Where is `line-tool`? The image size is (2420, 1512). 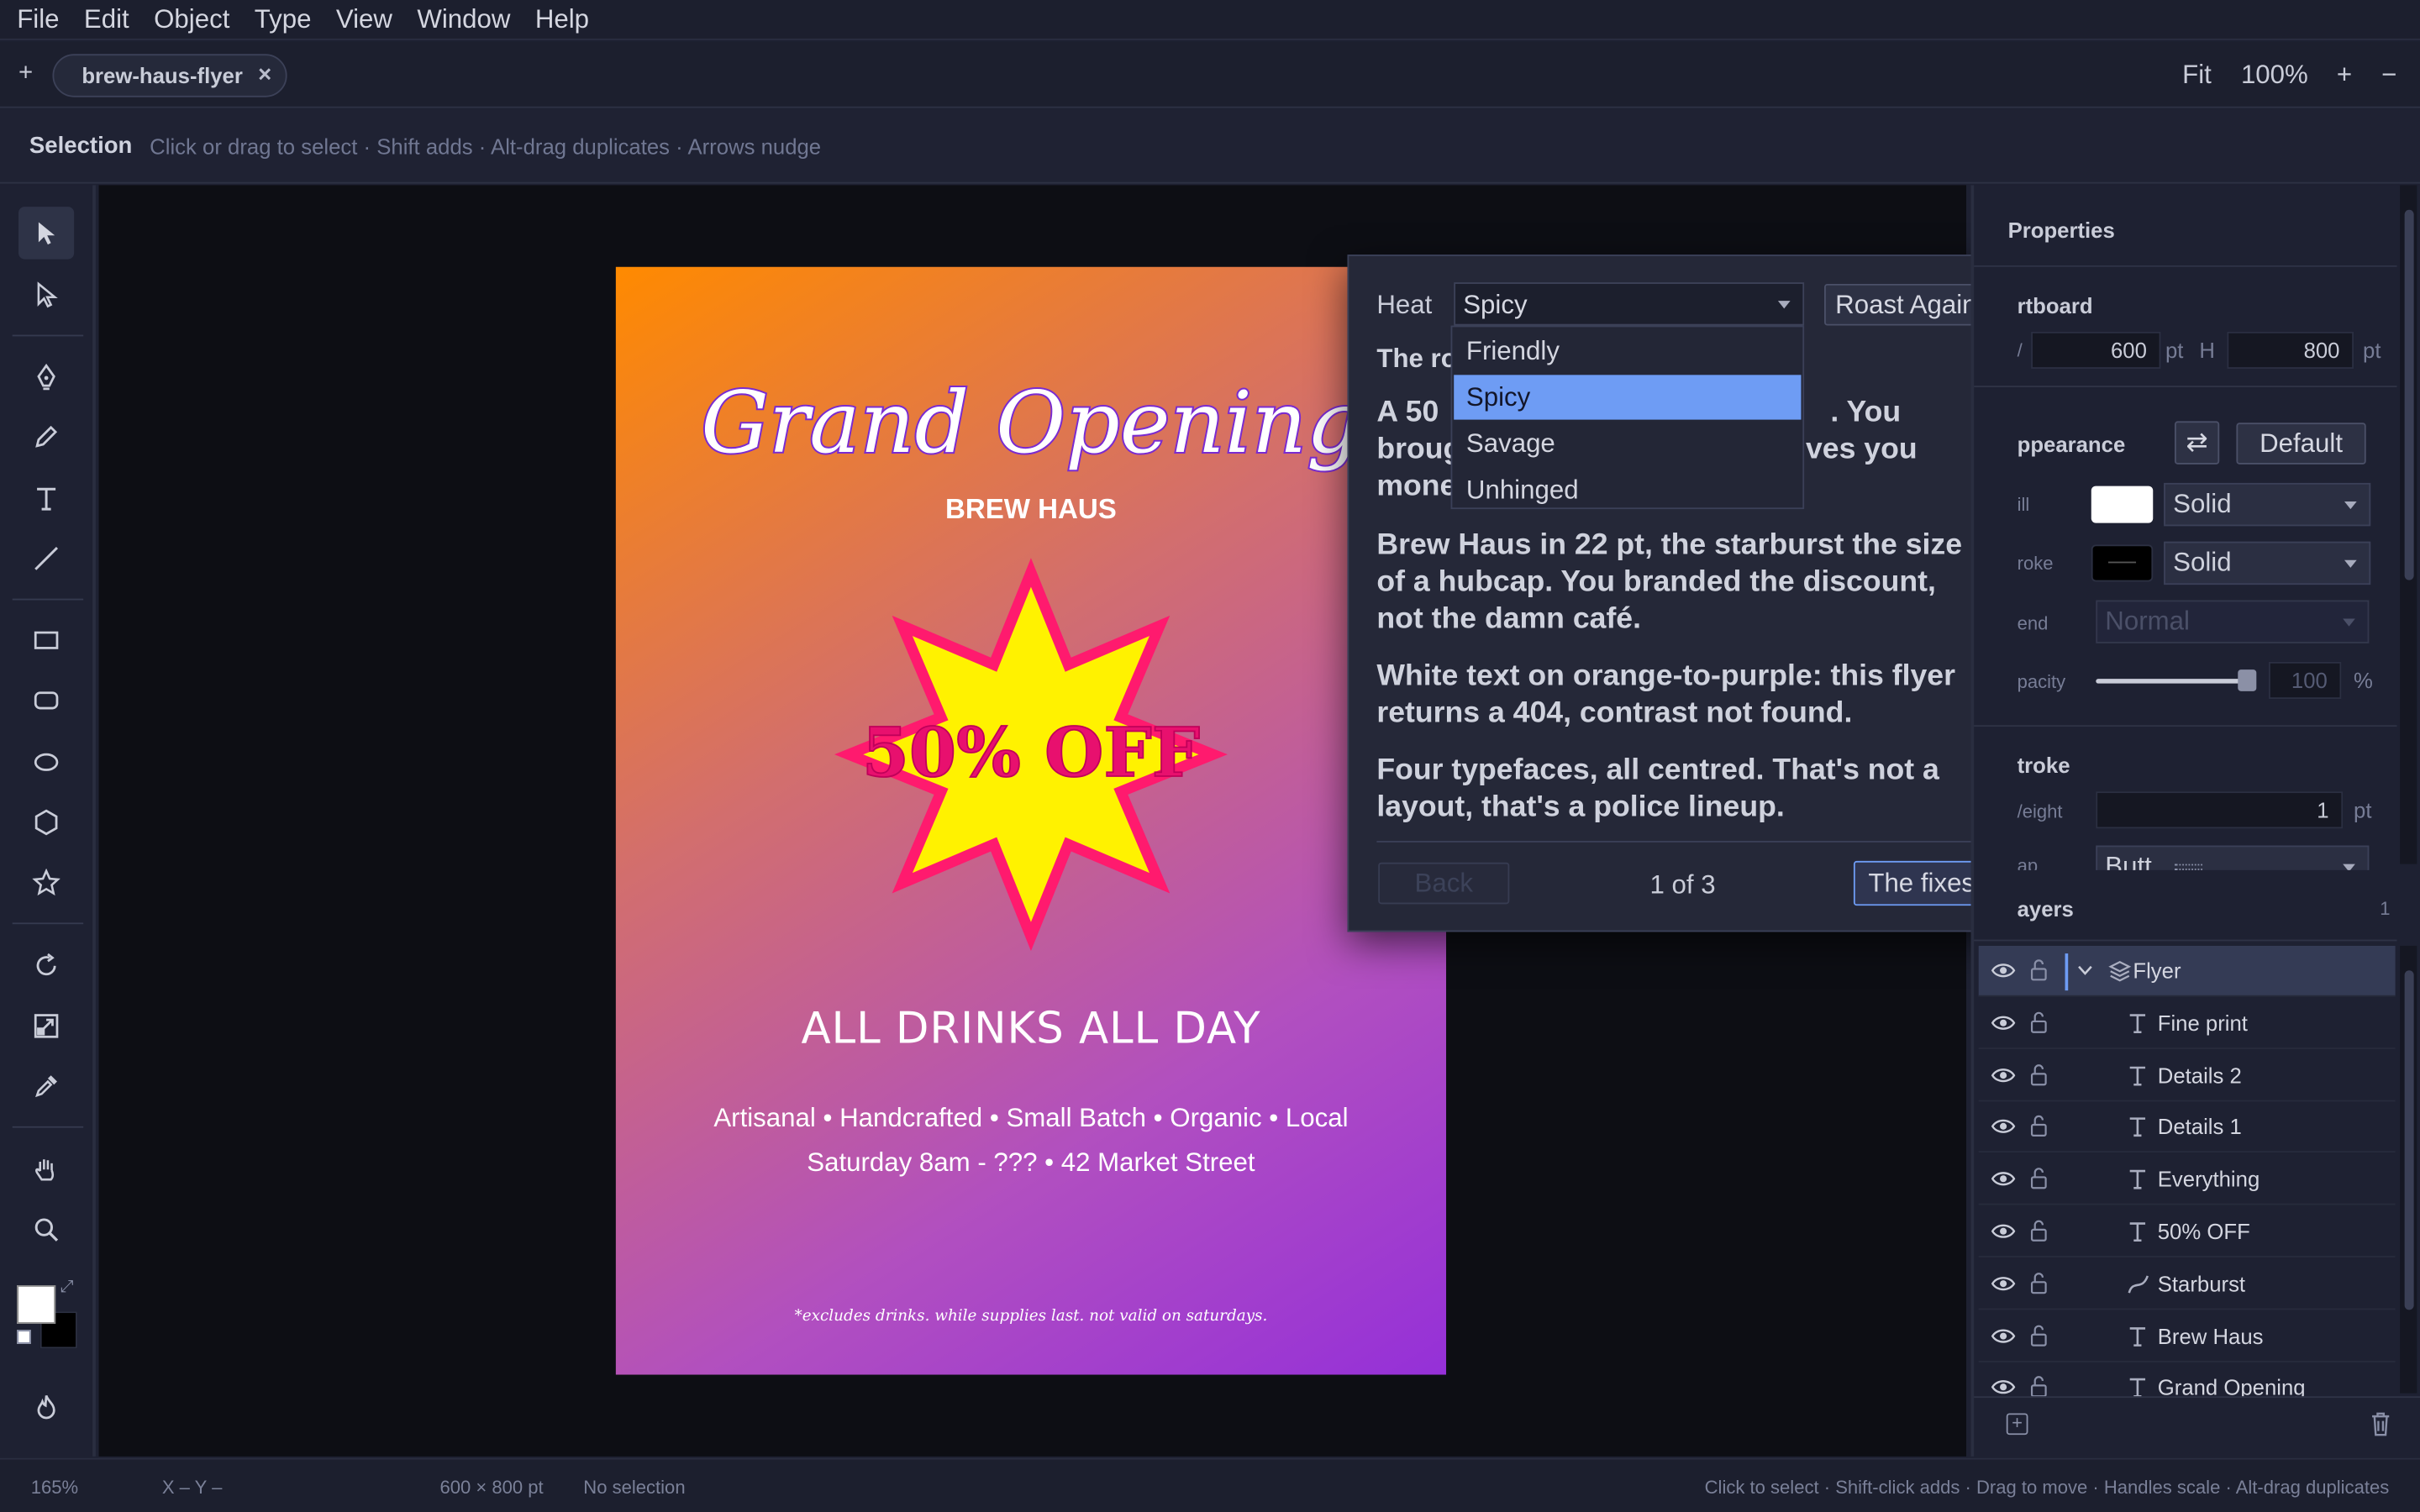
line-tool is located at coordinates (46, 559).